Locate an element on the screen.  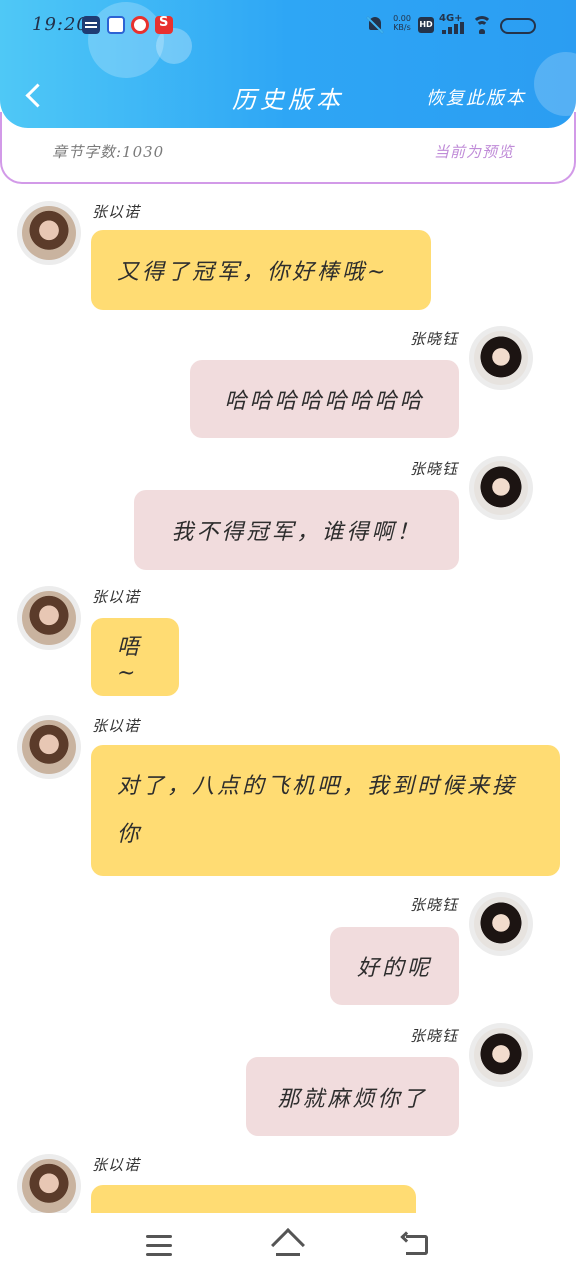
back-icon is located at coordinates (415, 1245).